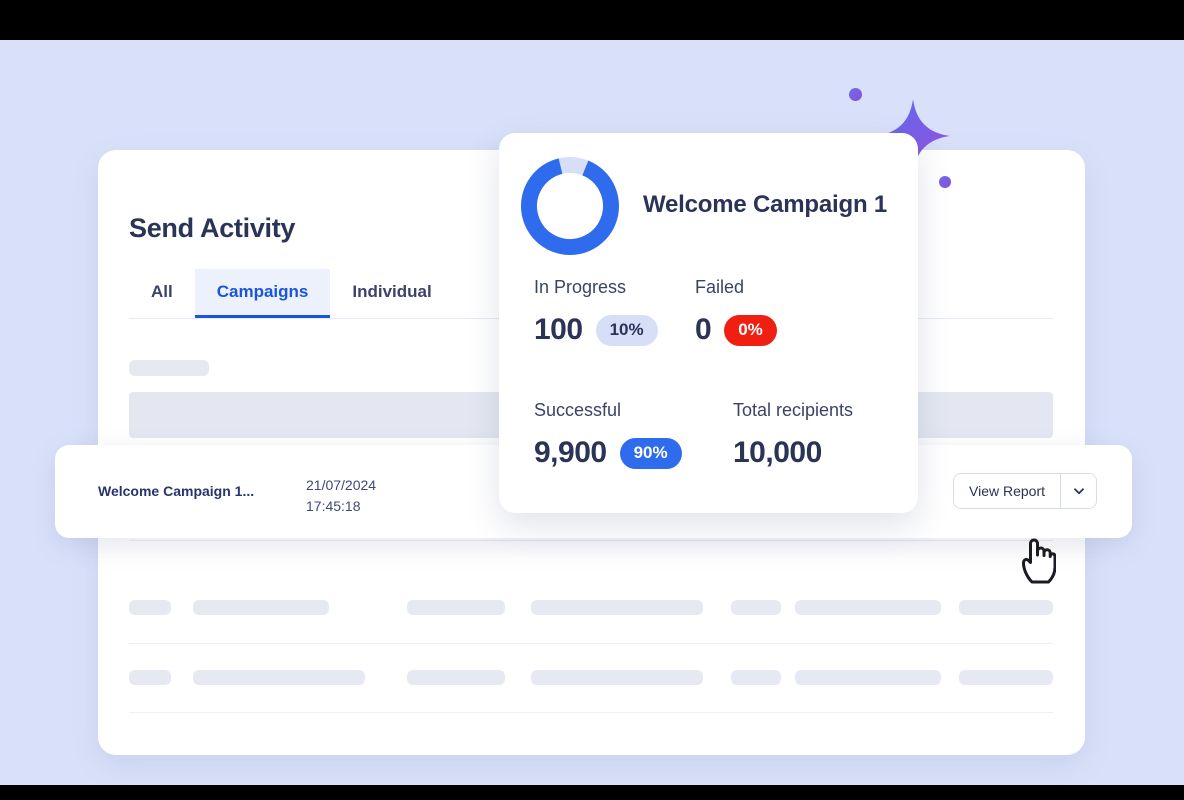  What do you see at coordinates (596, 312) in the screenshot?
I see `stat-in-progress: In Progress 100 10%` at bounding box center [596, 312].